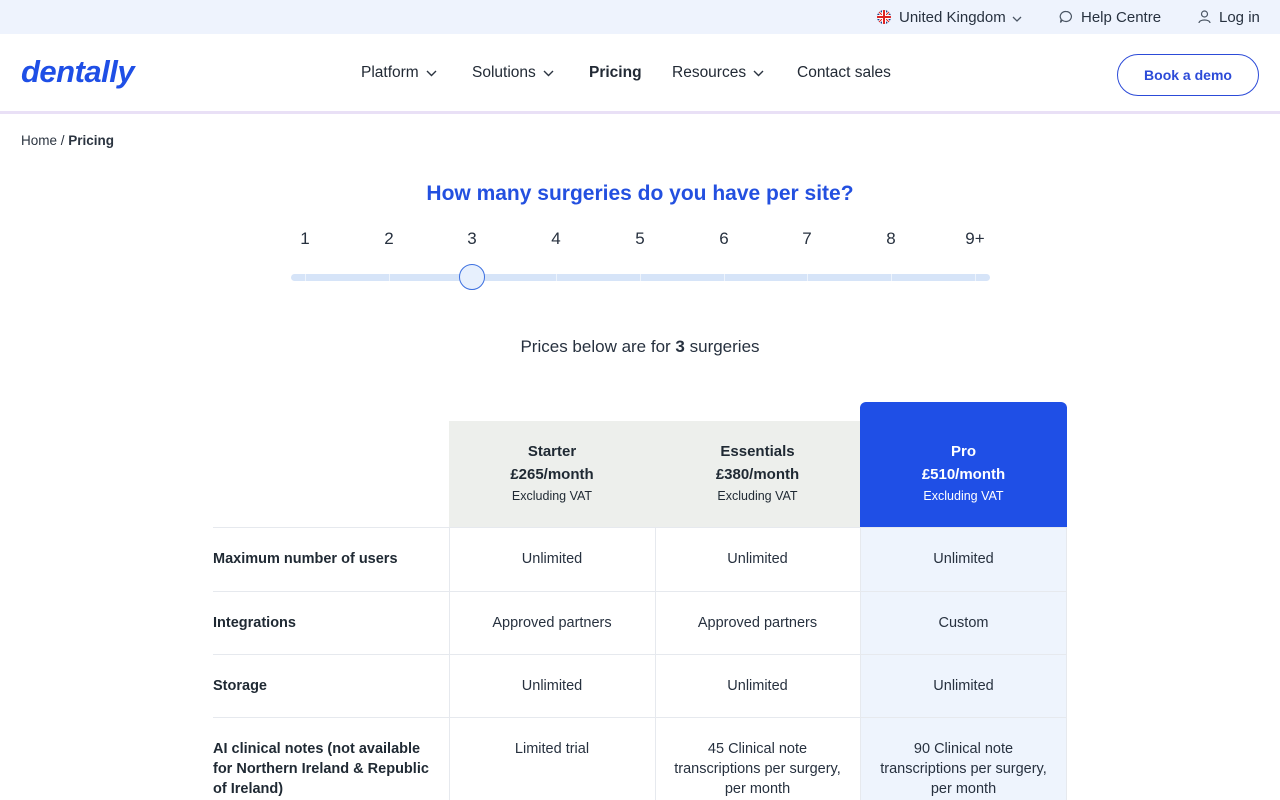 This screenshot has height=800, width=1280. Describe the element at coordinates (709, 72) in the screenshot. I see `nav-item-label: Resources` at that location.